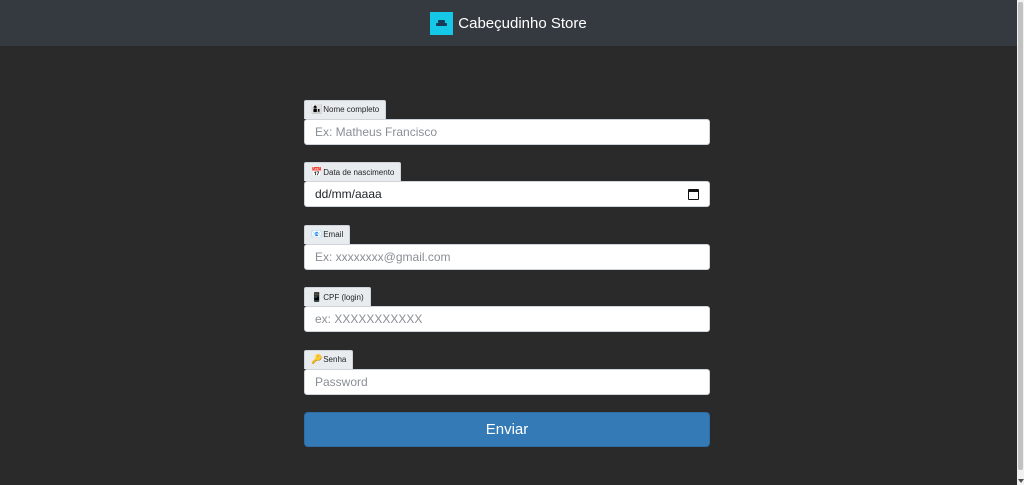  What do you see at coordinates (341, 381) in the screenshot?
I see `password-placeholder: Password` at bounding box center [341, 381].